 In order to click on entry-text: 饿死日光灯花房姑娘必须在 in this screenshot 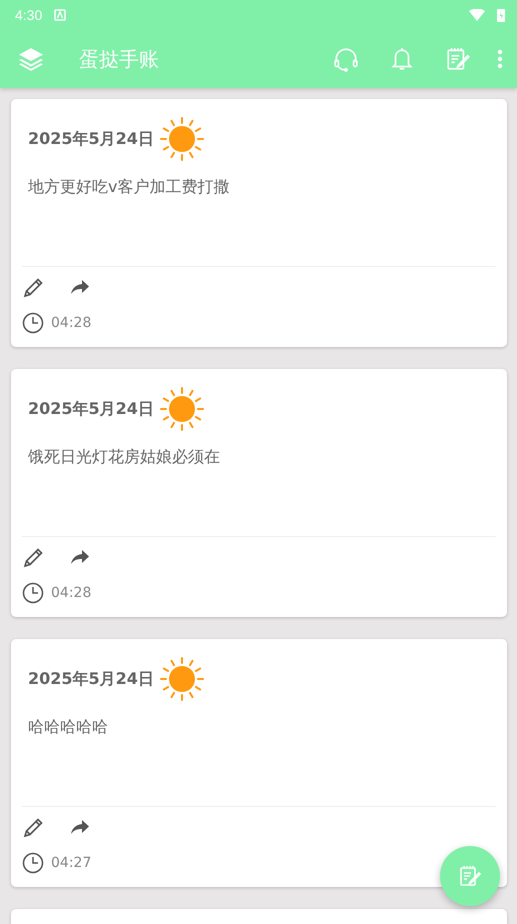, I will do `click(124, 457)`.